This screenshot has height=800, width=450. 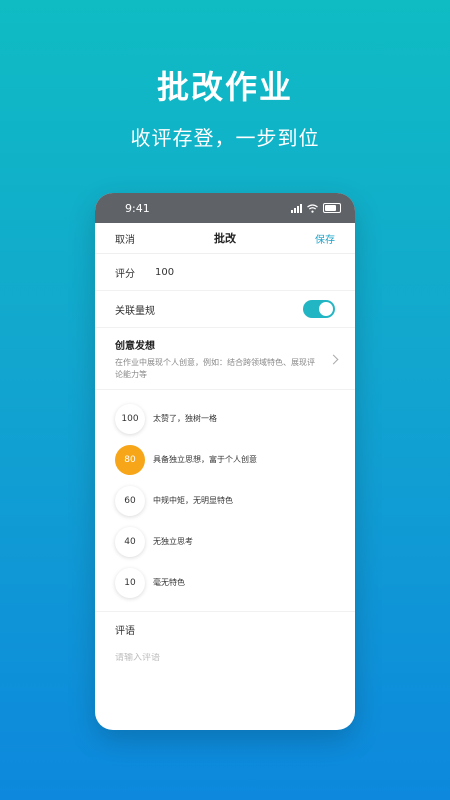 What do you see at coordinates (164, 272) in the screenshot?
I see `score-value: 100` at bounding box center [164, 272].